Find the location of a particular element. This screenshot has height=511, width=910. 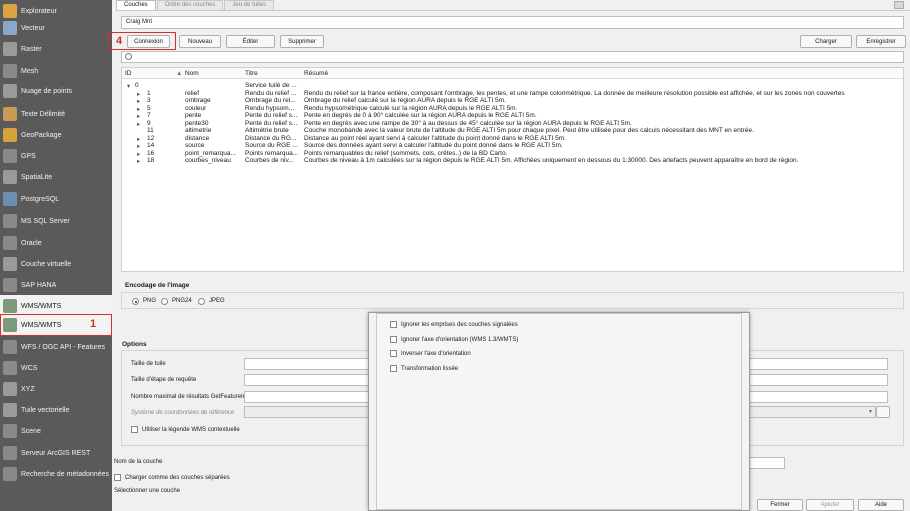

smooth-transform-checkbox is located at coordinates (393, 368).